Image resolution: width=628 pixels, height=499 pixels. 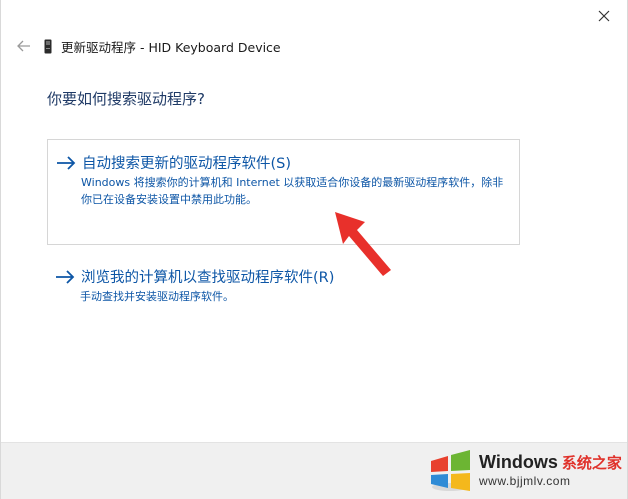 I want to click on window-title: 更新驱动程序 - HID Keyboard Device, so click(x=171, y=47).